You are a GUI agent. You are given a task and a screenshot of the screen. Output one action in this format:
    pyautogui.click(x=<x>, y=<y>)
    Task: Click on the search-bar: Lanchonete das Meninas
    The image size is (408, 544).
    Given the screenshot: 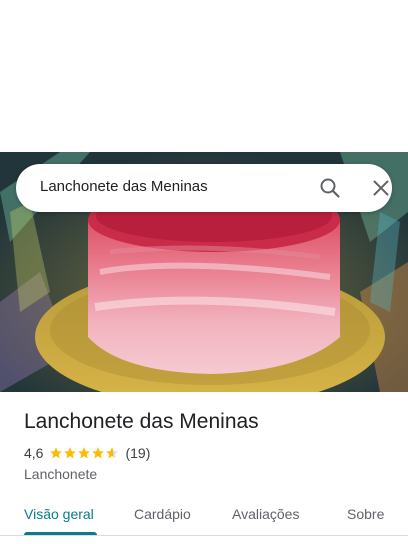 What is the action you would take?
    pyautogui.click(x=204, y=188)
    